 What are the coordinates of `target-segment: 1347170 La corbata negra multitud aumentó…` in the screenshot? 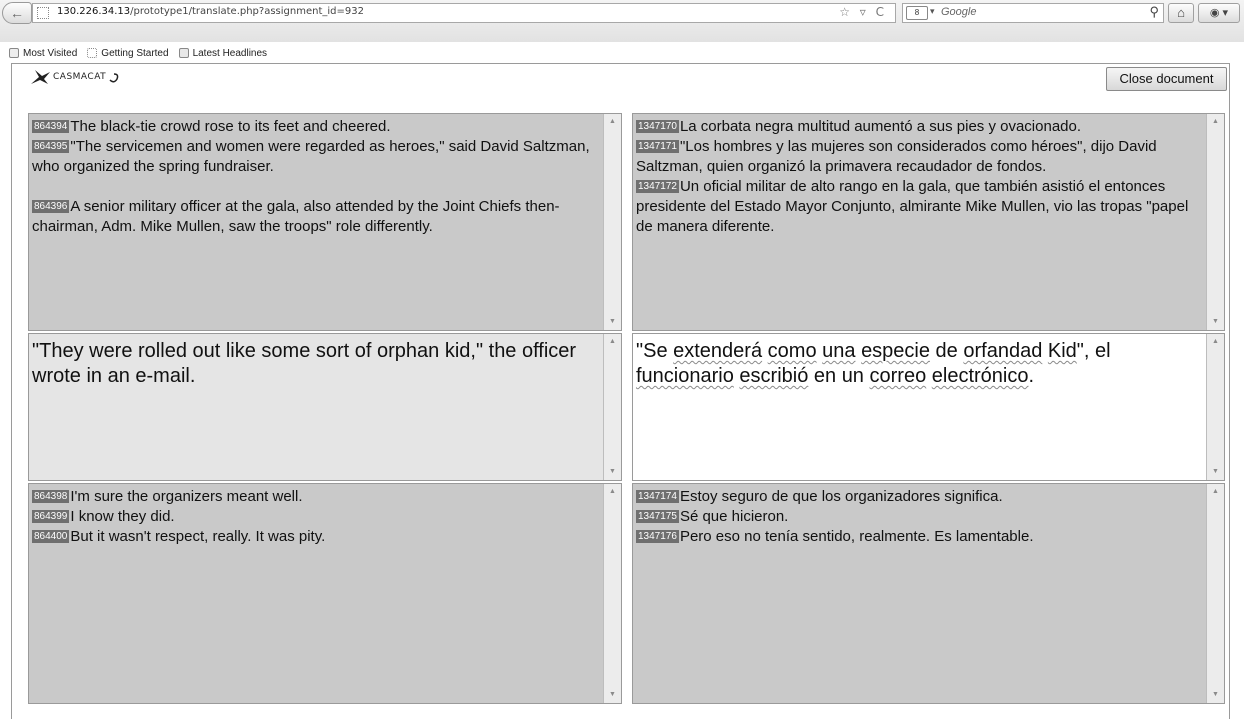 It's located at (921, 127).